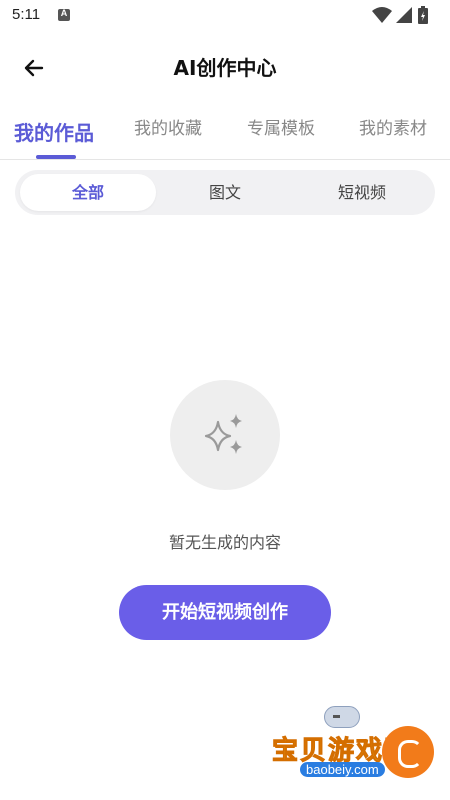 This screenshot has height=800, width=450. Describe the element at coordinates (382, 15) in the screenshot. I see `wifi-icon` at that location.